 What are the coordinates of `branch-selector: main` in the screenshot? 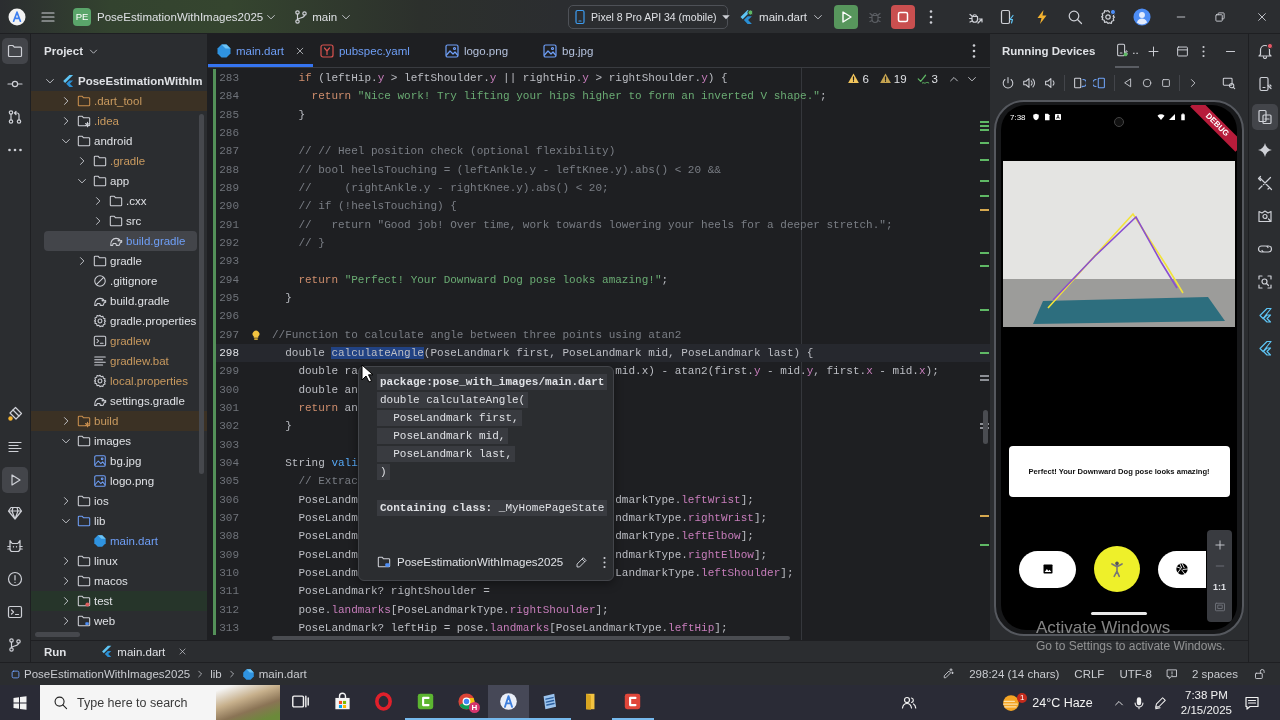 It's located at (323, 16).